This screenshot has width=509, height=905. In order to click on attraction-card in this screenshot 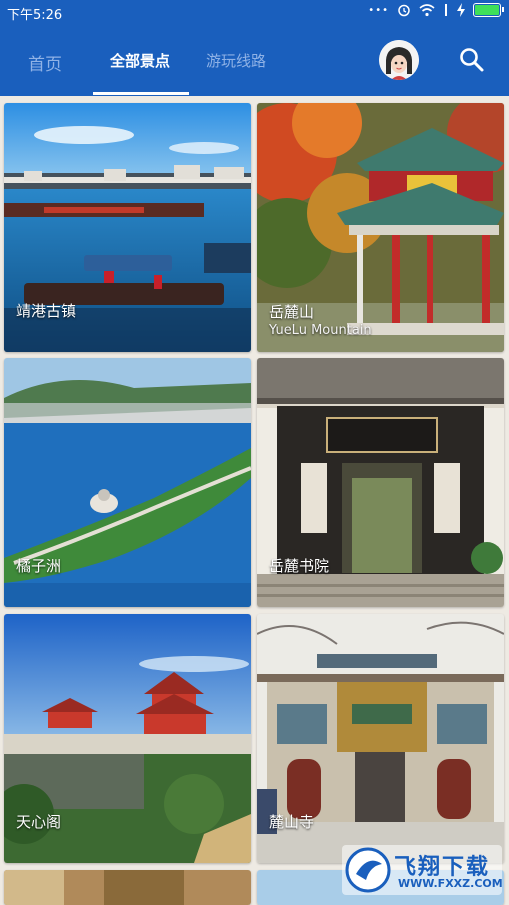, I will do `click(127, 887)`.